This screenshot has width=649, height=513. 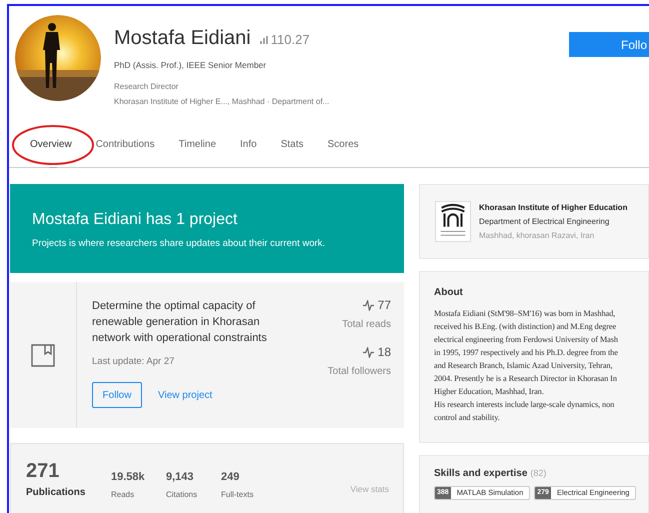 What do you see at coordinates (180, 322) in the screenshot?
I see `project-title: Determine the optimal capacity of renewable generation in Khorasan network with operational constraints` at bounding box center [180, 322].